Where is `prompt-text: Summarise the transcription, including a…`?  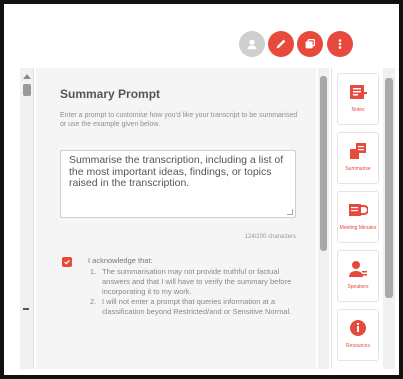
prompt-text: Summarise the transcription, including a… is located at coordinates (176, 171).